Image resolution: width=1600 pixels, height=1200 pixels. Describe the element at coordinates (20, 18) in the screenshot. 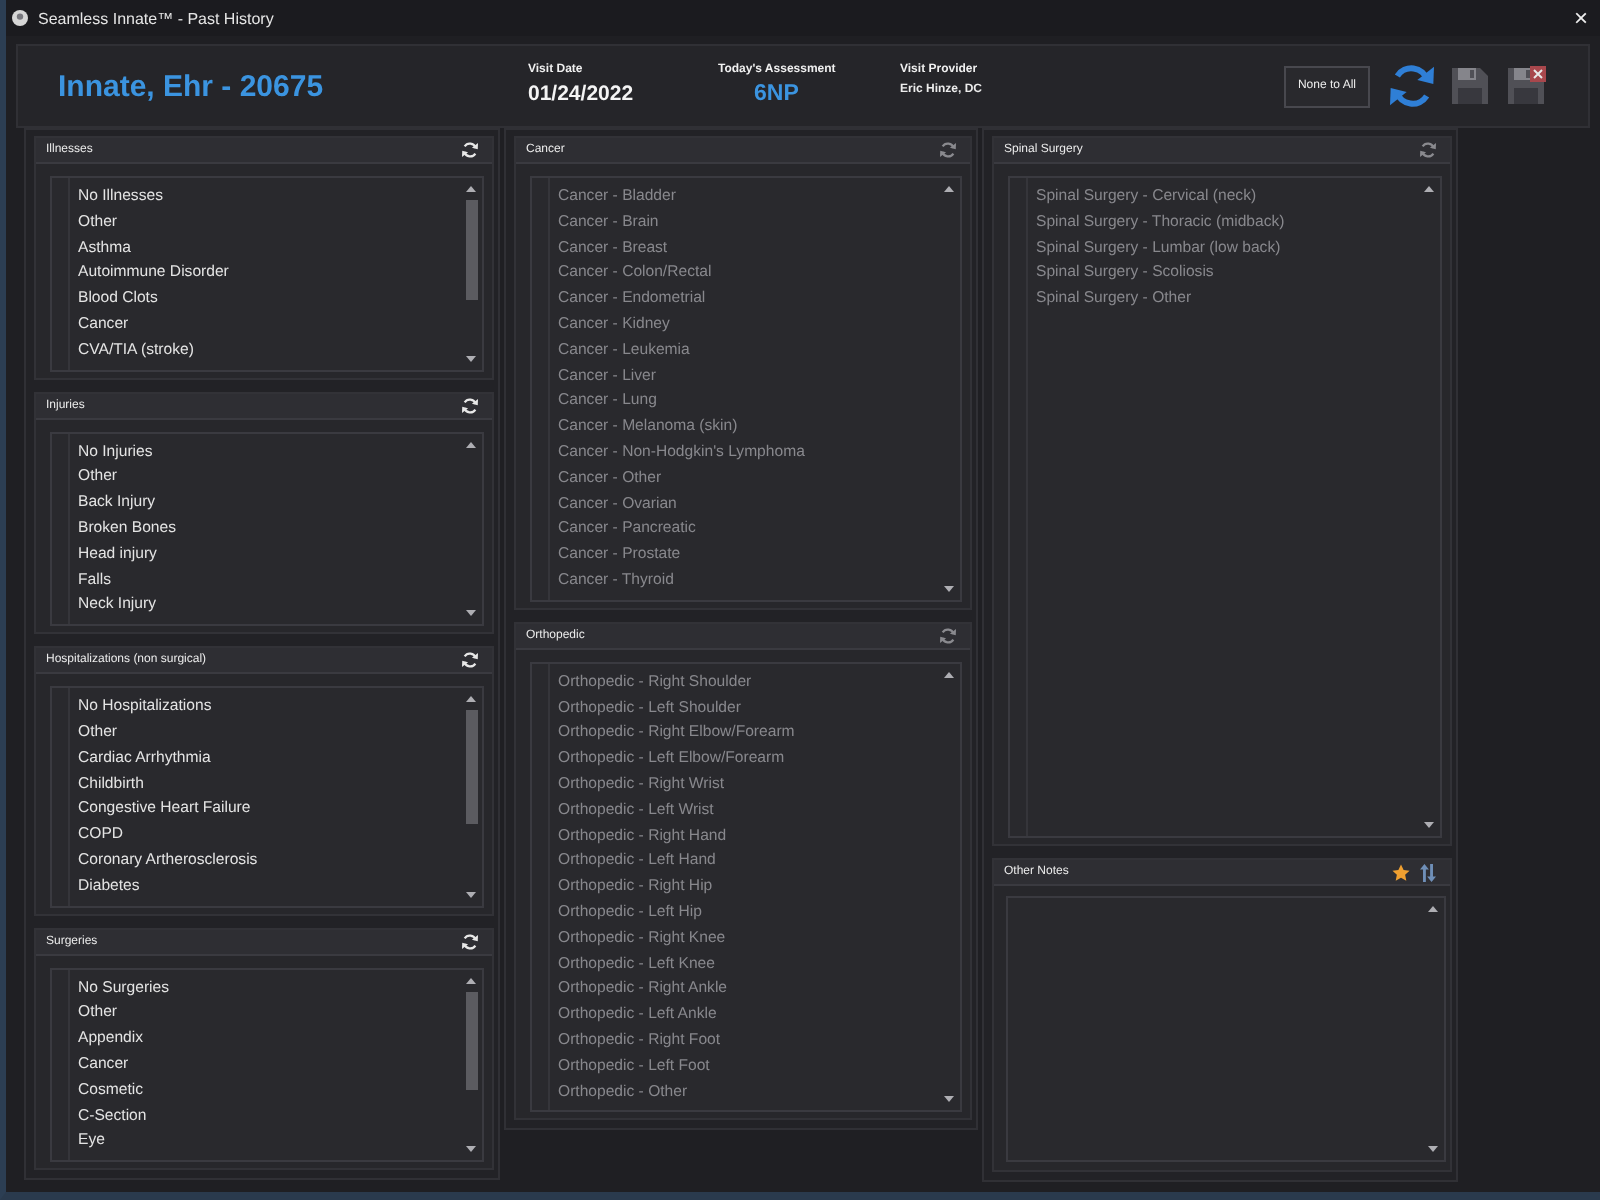

I see `app-icon` at that location.